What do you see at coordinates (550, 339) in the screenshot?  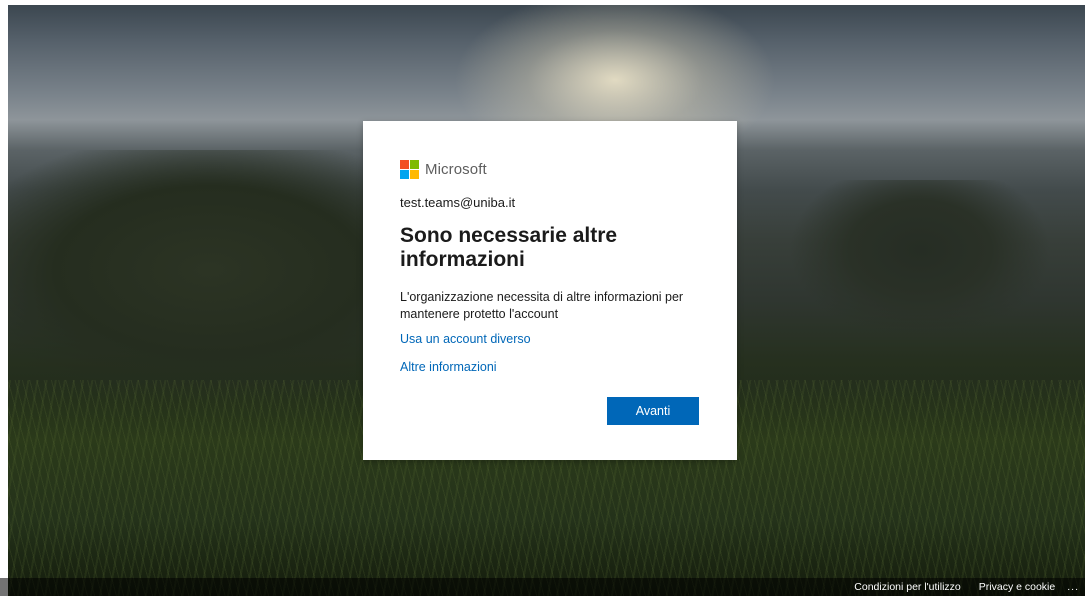 I see `use-different-account-link: Usa un account diverso` at bounding box center [550, 339].